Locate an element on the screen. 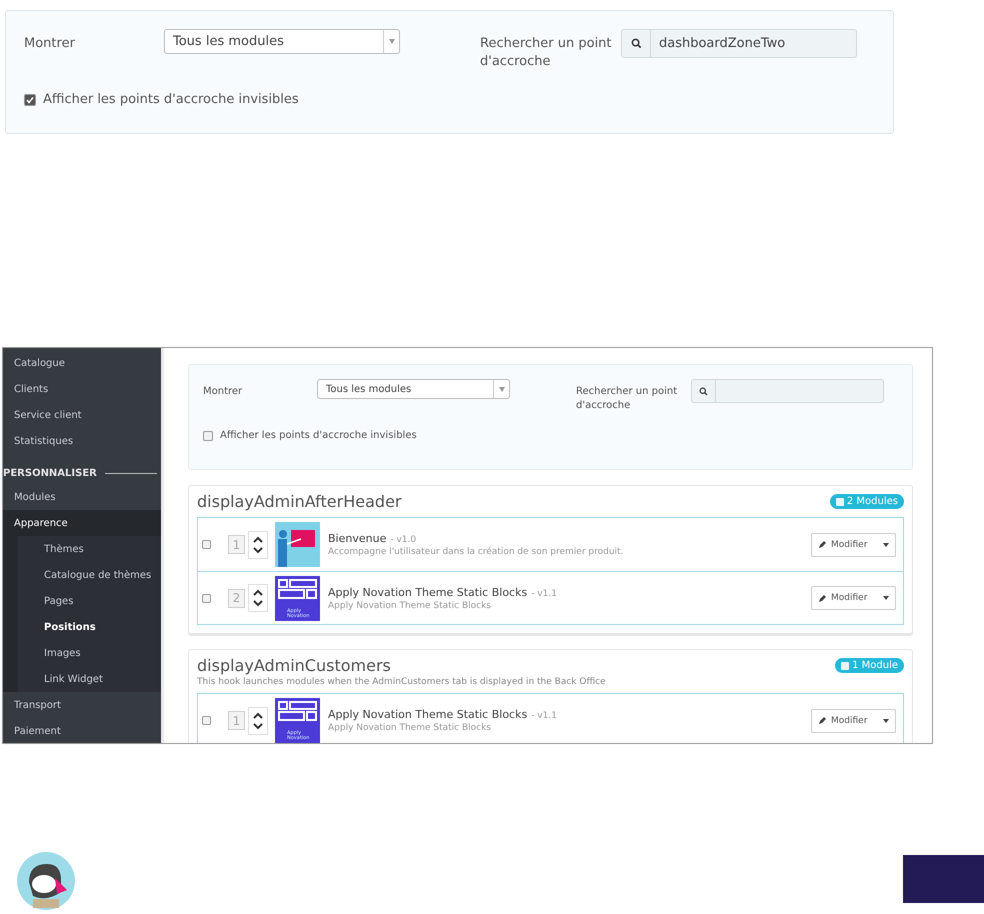 The width and height of the screenshot is (984, 914). module-name: Bienvenue - v1.0 is located at coordinates (373, 538).